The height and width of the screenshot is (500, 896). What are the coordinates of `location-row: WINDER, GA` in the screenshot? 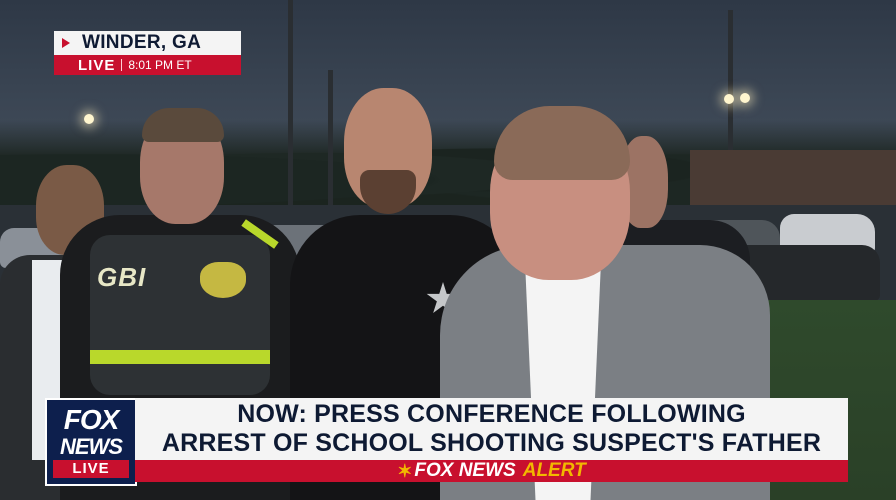 It's located at (147, 43).